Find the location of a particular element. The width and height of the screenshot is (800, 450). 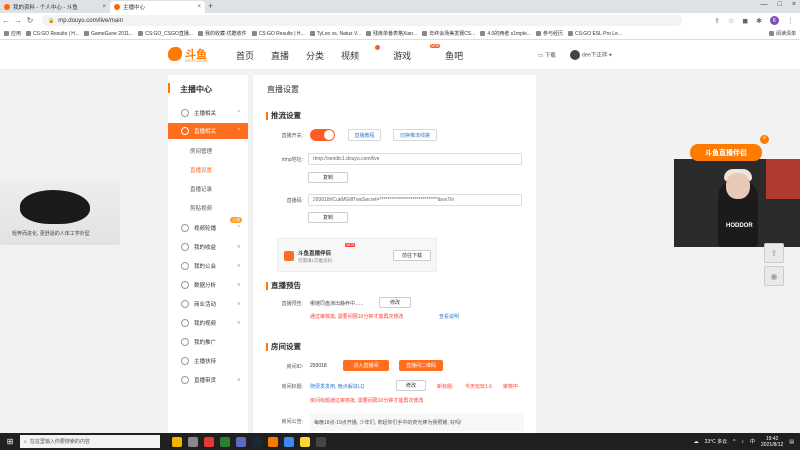

sidebar-item-label: 直播带货 is located at coordinates (205, 381).